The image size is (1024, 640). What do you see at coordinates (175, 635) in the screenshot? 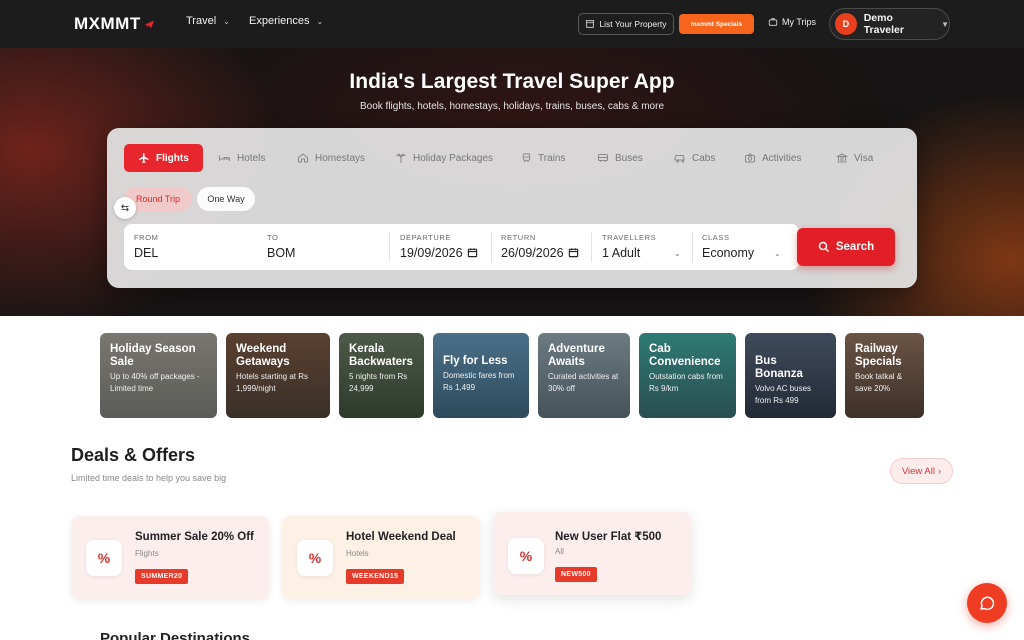
I see `popular-destinations-title: Popular Destinations` at bounding box center [175, 635].